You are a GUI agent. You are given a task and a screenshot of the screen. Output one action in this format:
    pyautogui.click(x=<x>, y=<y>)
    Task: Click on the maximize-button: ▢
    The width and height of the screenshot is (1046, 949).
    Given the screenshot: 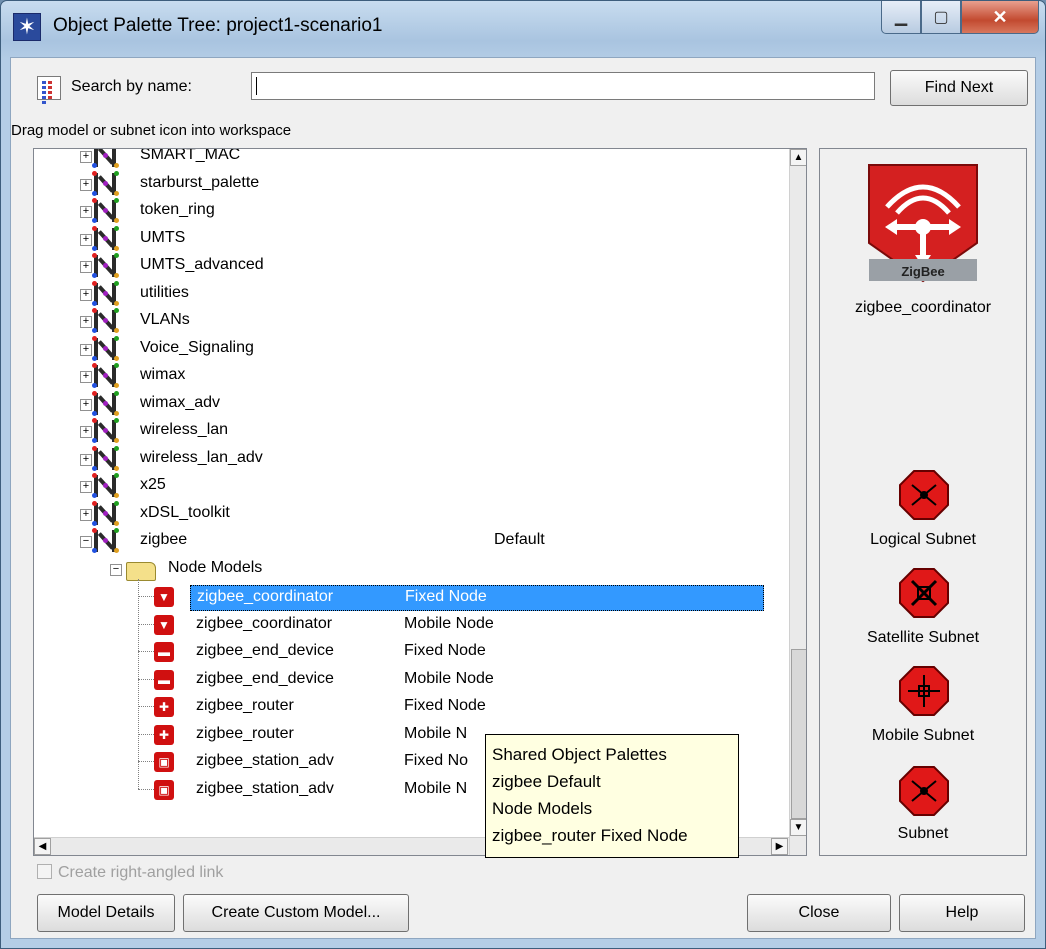 What is the action you would take?
    pyautogui.click(x=941, y=17)
    